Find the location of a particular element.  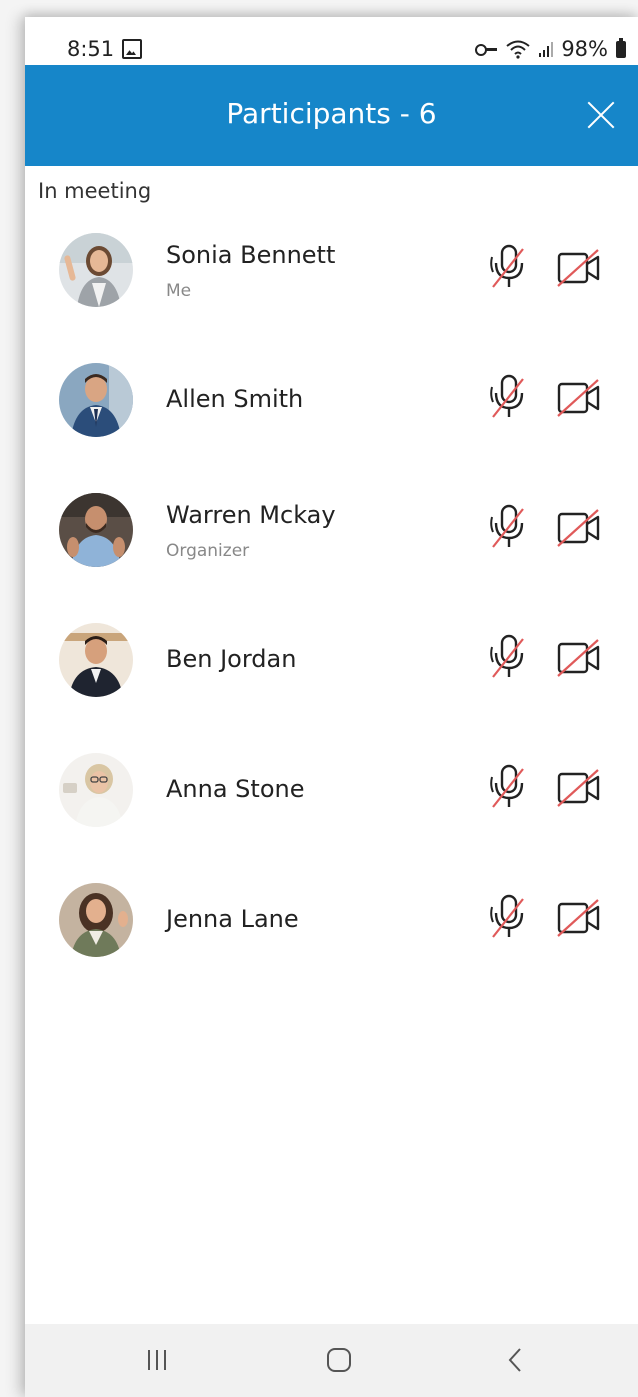

participant-row: Jenna Lane is located at coordinates (331, 932).